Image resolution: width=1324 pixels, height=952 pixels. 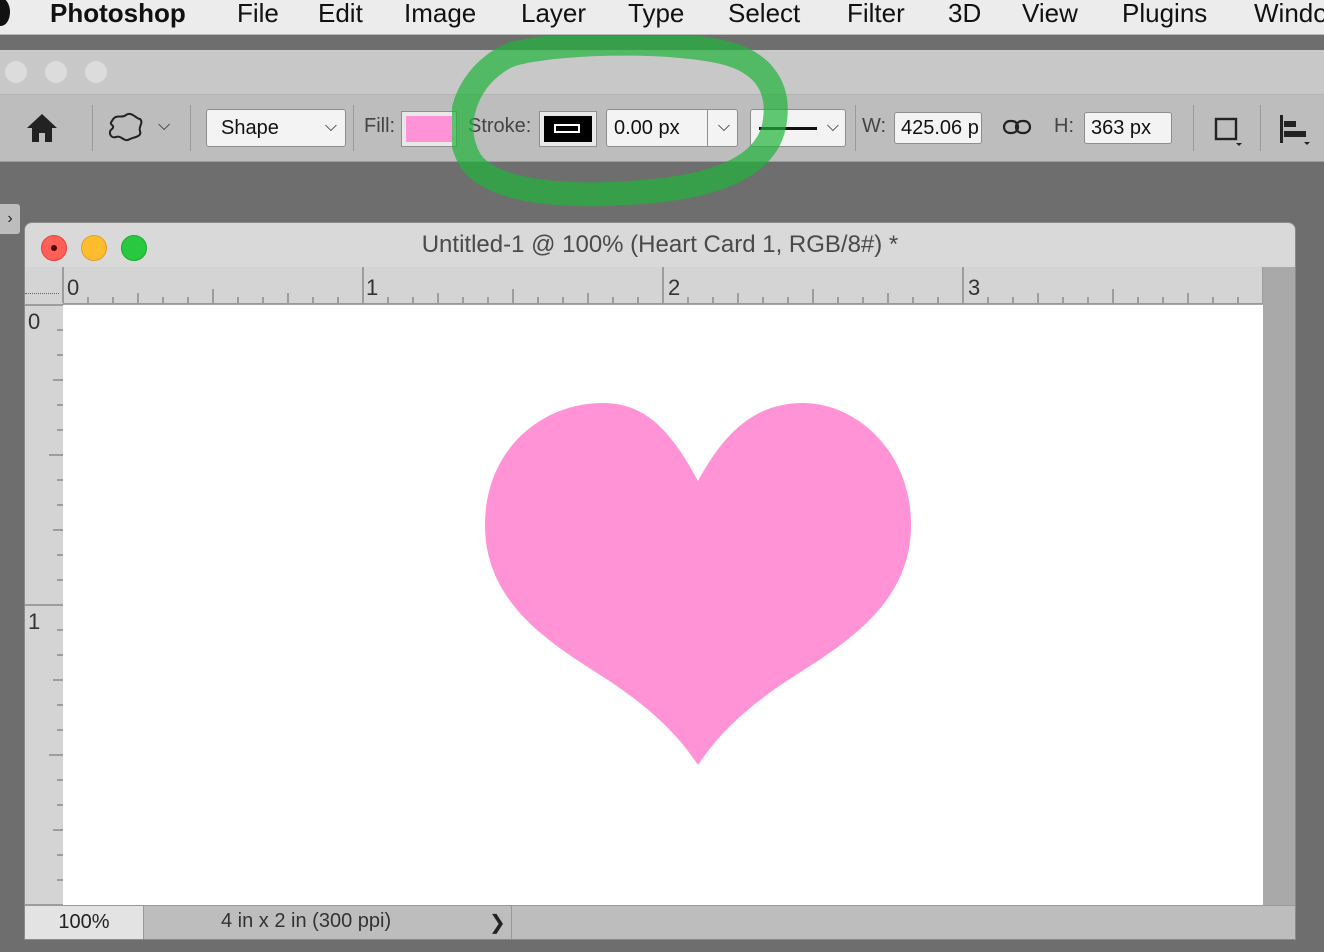 What do you see at coordinates (674, 287) in the screenshot?
I see `ruler-label: 2` at bounding box center [674, 287].